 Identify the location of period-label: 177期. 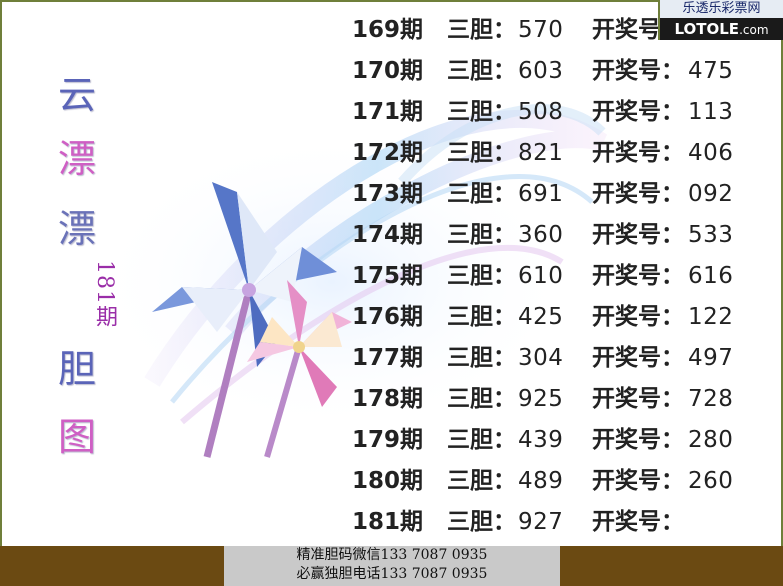
(388, 358).